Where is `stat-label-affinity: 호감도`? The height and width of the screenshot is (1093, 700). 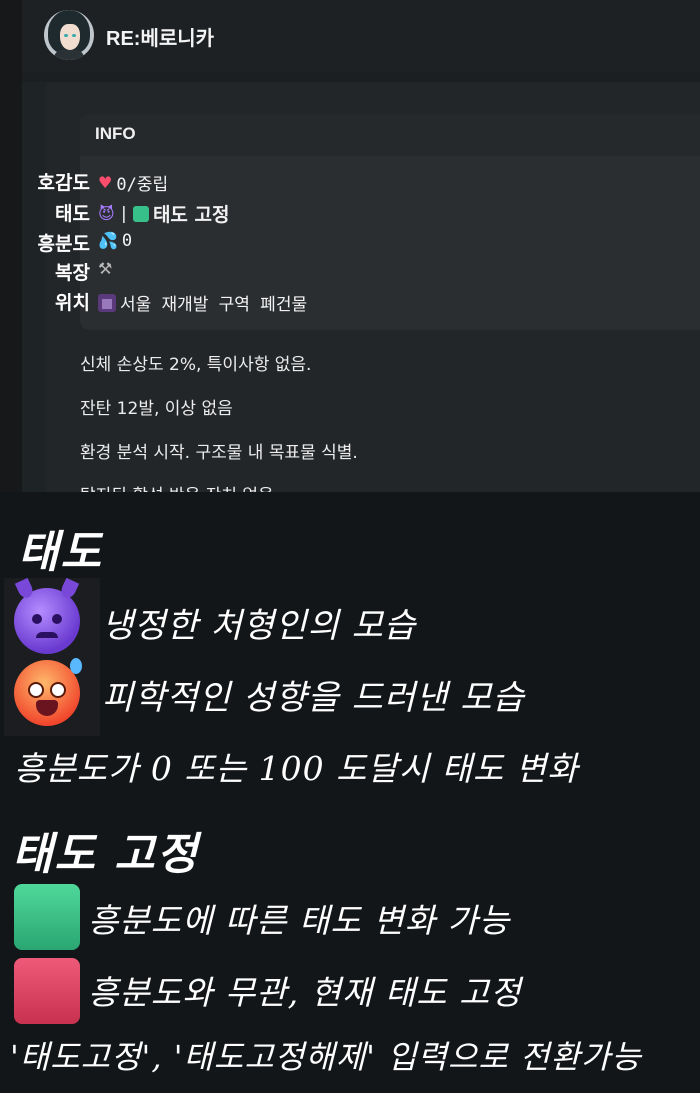
stat-label-affinity: 호감도 is located at coordinates (63, 183).